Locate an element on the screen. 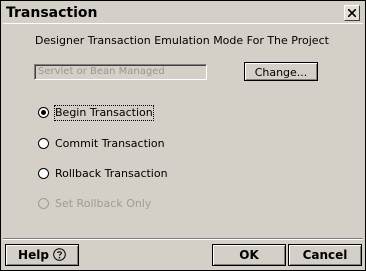  question-circle-icon is located at coordinates (59, 254).